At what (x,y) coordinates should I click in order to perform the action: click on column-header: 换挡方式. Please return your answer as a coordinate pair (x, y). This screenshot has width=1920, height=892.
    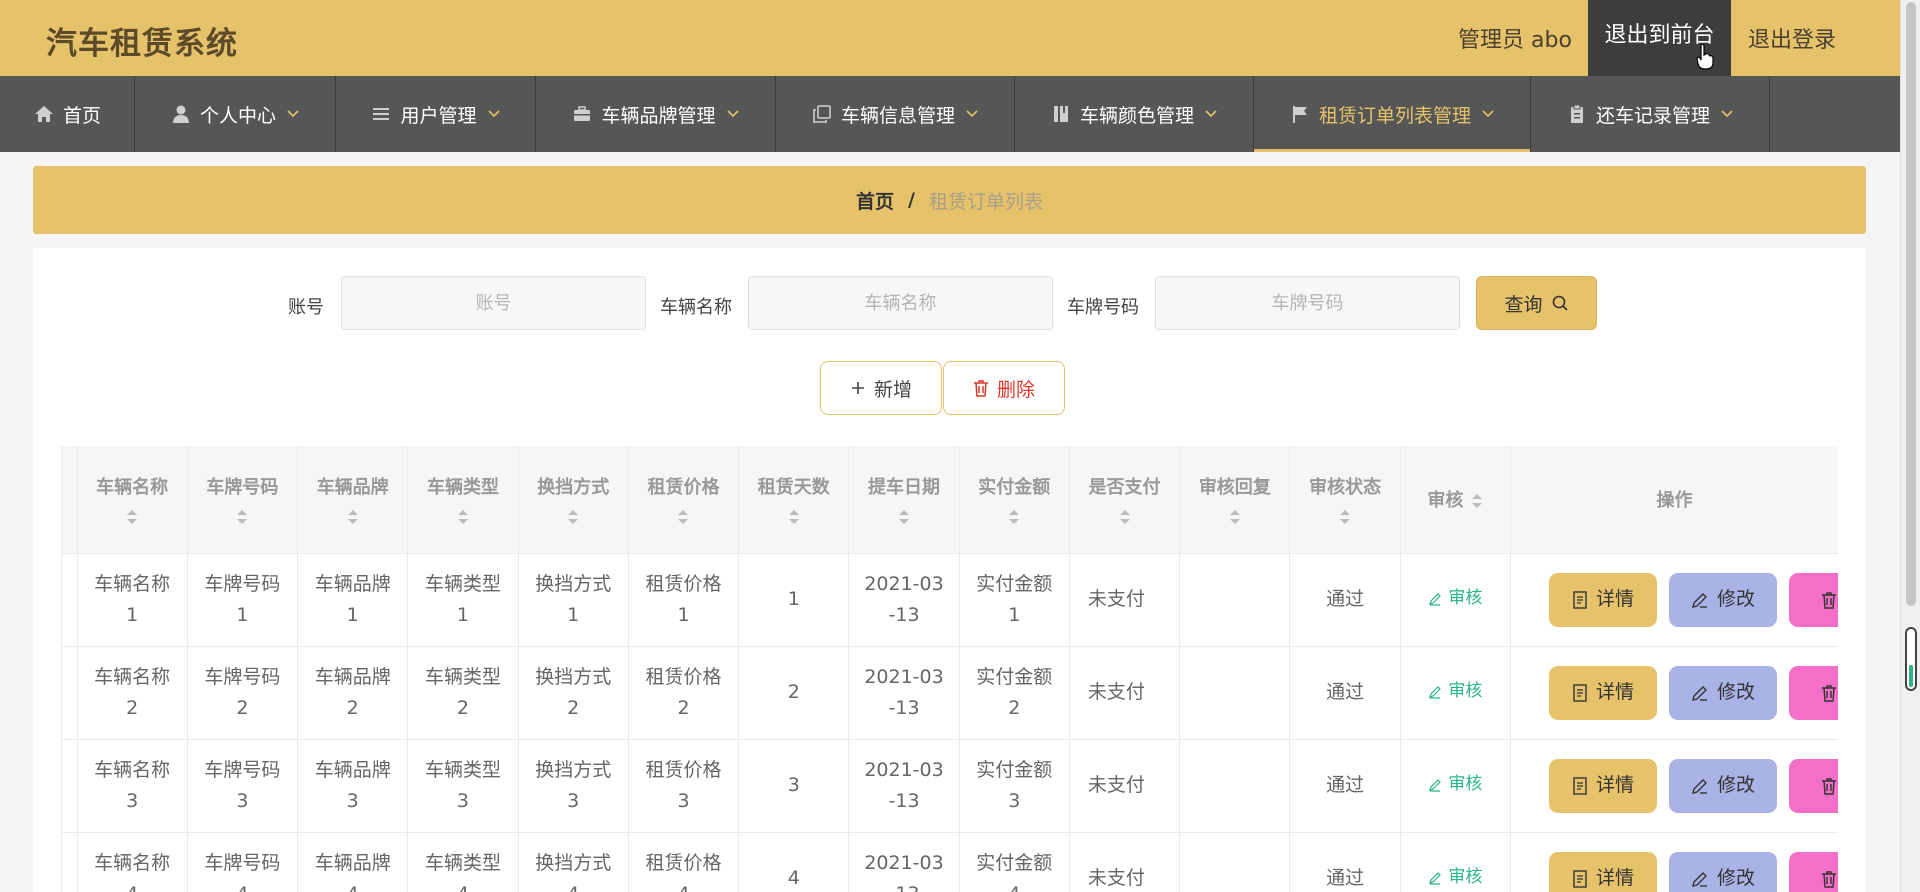
    Looking at the image, I should click on (573, 500).